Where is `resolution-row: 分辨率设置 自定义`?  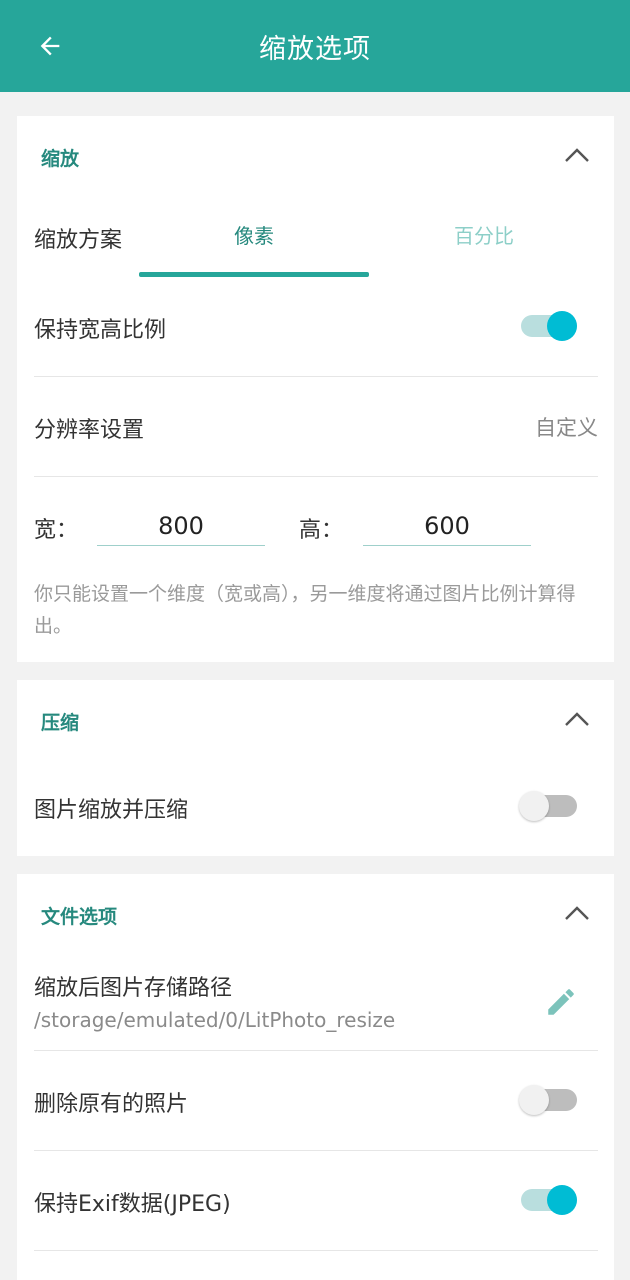 resolution-row: 分辨率设置 自定义 is located at coordinates (316, 429).